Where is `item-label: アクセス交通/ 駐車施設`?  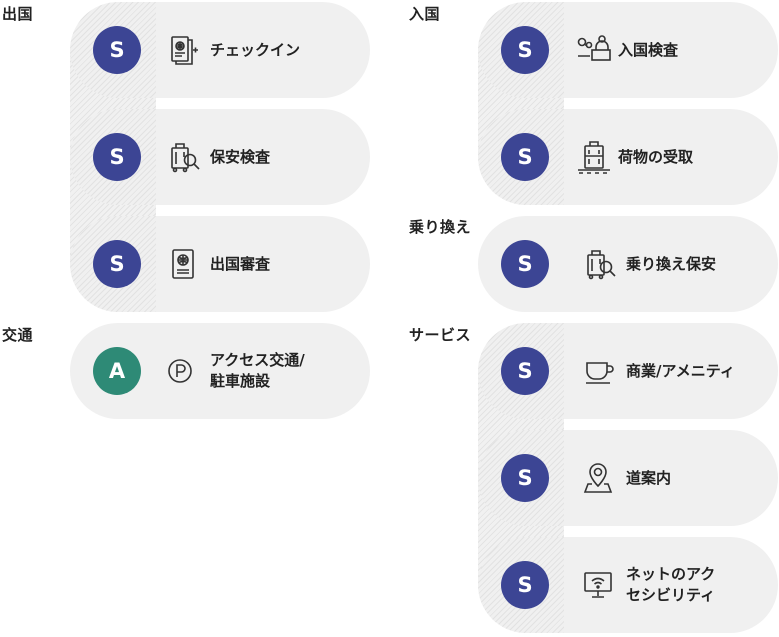
item-label: アクセス交通/ 駐車施設 is located at coordinates (257, 370).